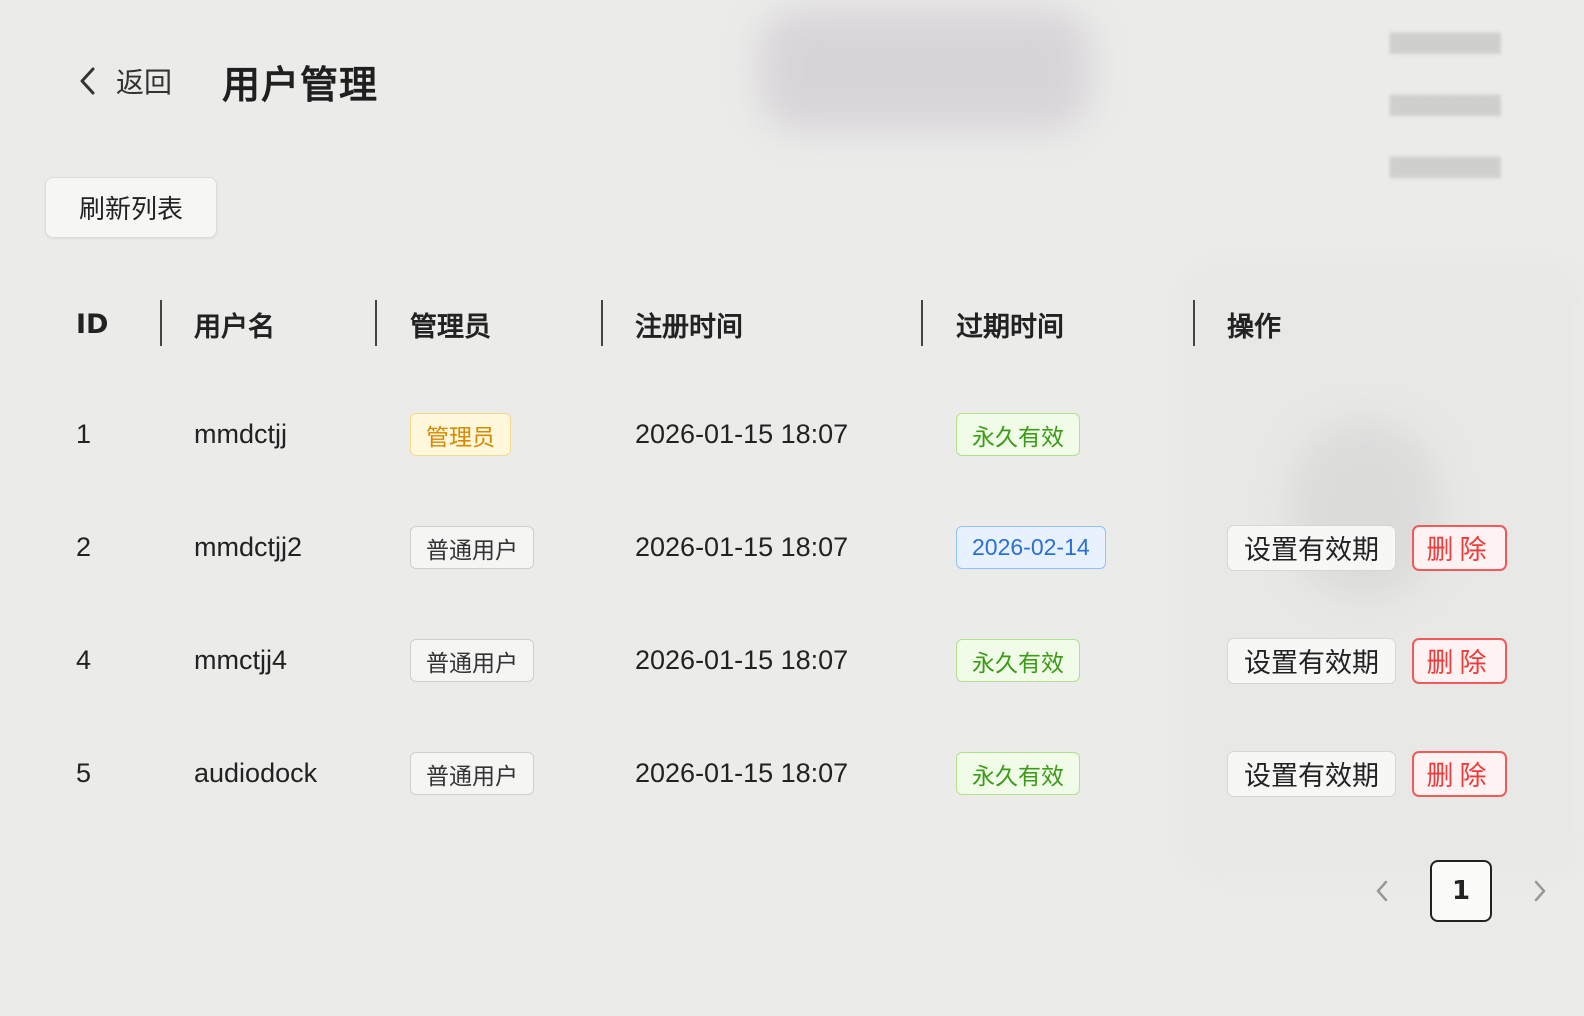  What do you see at coordinates (84, 547) in the screenshot?
I see `cell-id: 2` at bounding box center [84, 547].